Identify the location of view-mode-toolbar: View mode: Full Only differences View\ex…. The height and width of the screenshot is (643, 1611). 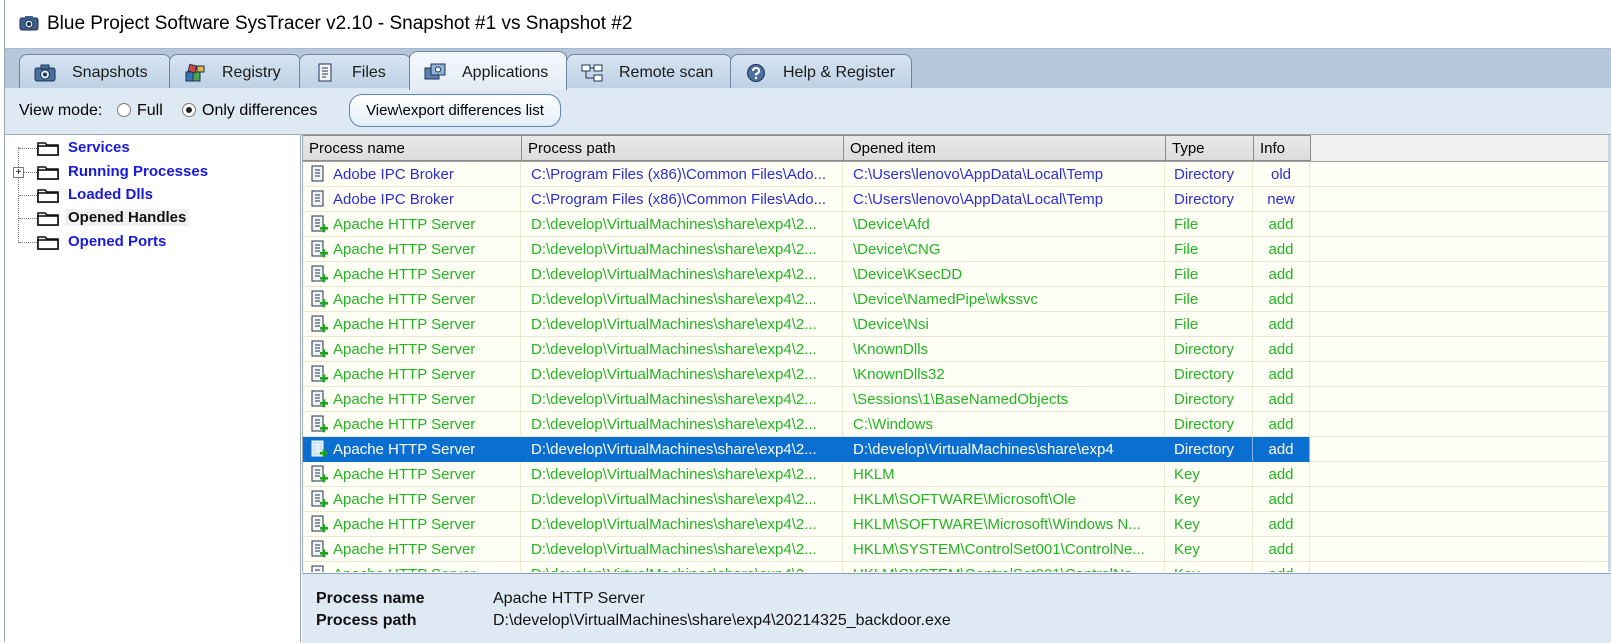
(808, 111).